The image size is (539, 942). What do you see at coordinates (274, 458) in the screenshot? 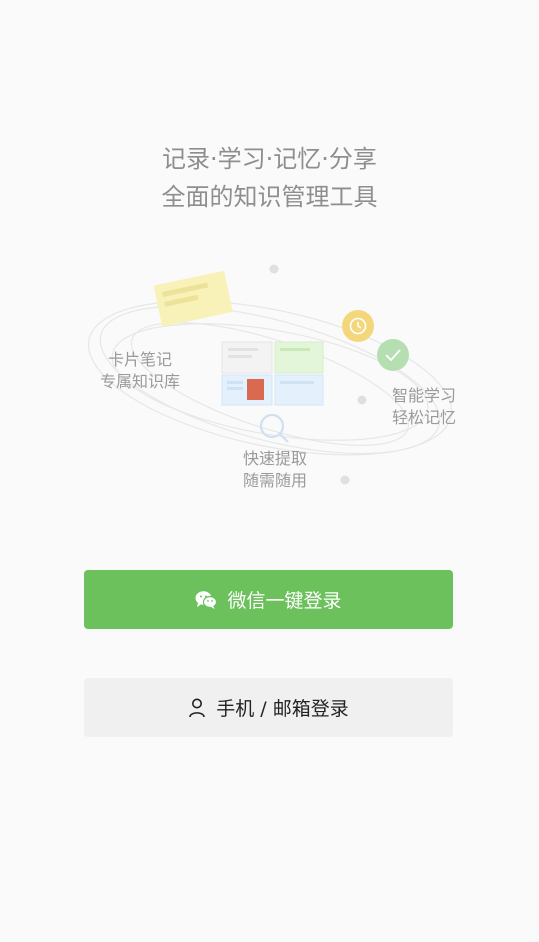
I see `bottom-label-line-1: 快速提取` at bounding box center [274, 458].